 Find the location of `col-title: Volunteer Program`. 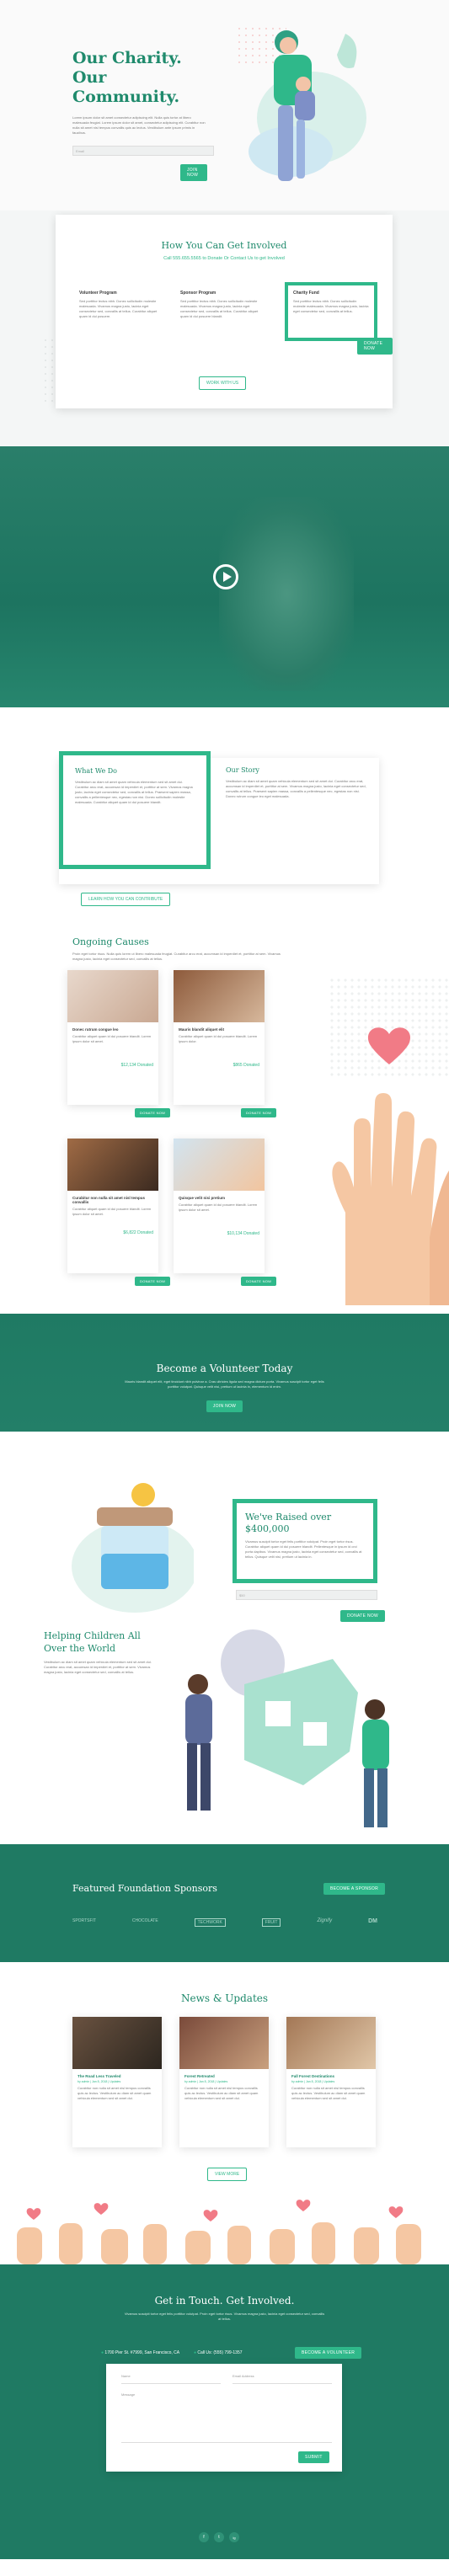

col-title: Volunteer Program is located at coordinates (98, 293).